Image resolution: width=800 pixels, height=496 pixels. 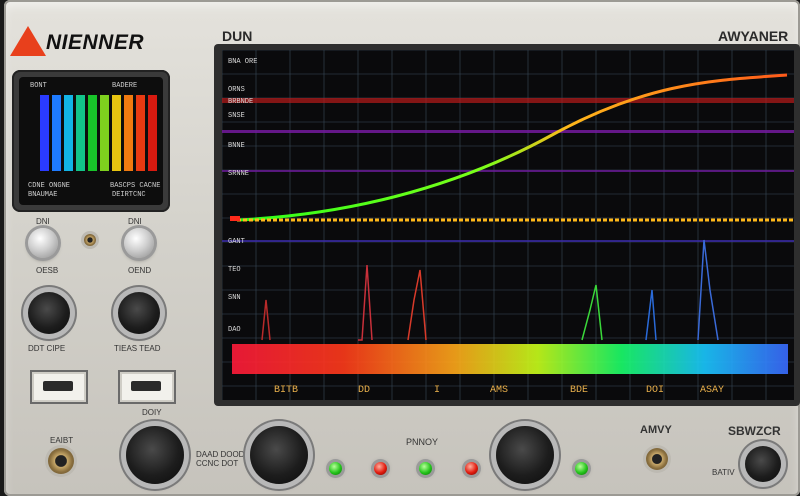 I want to click on mini-label-bottom-right-2: DEIRTCNC, so click(x=129, y=195).